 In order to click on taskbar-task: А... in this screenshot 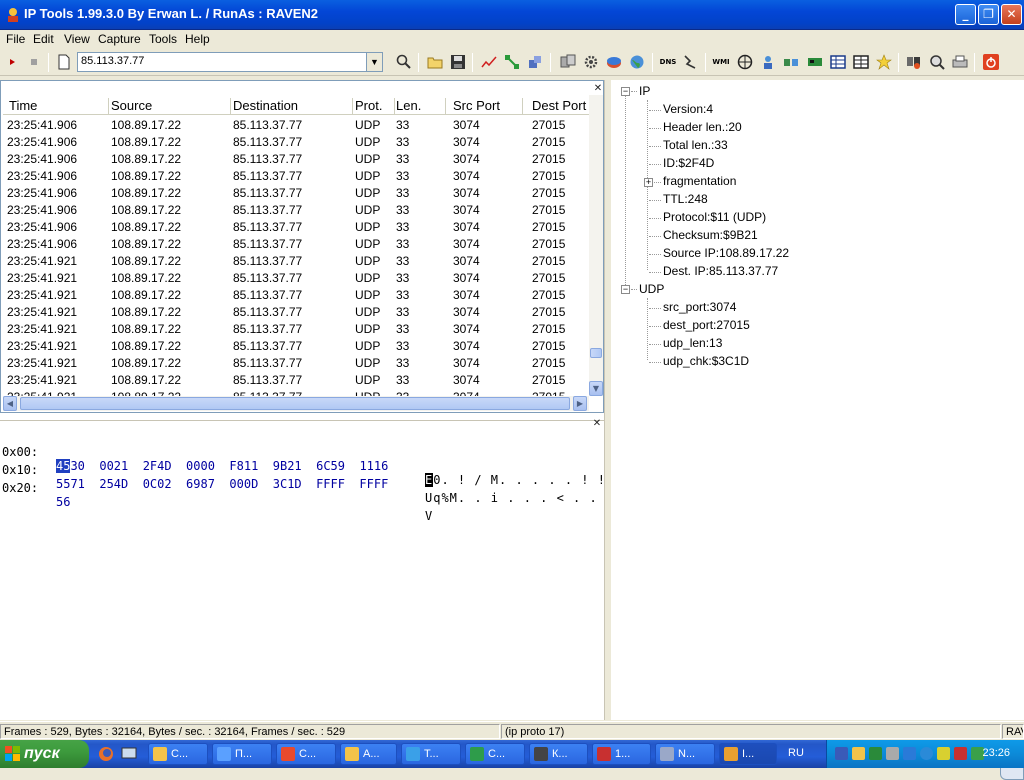, I will do `click(368, 754)`.